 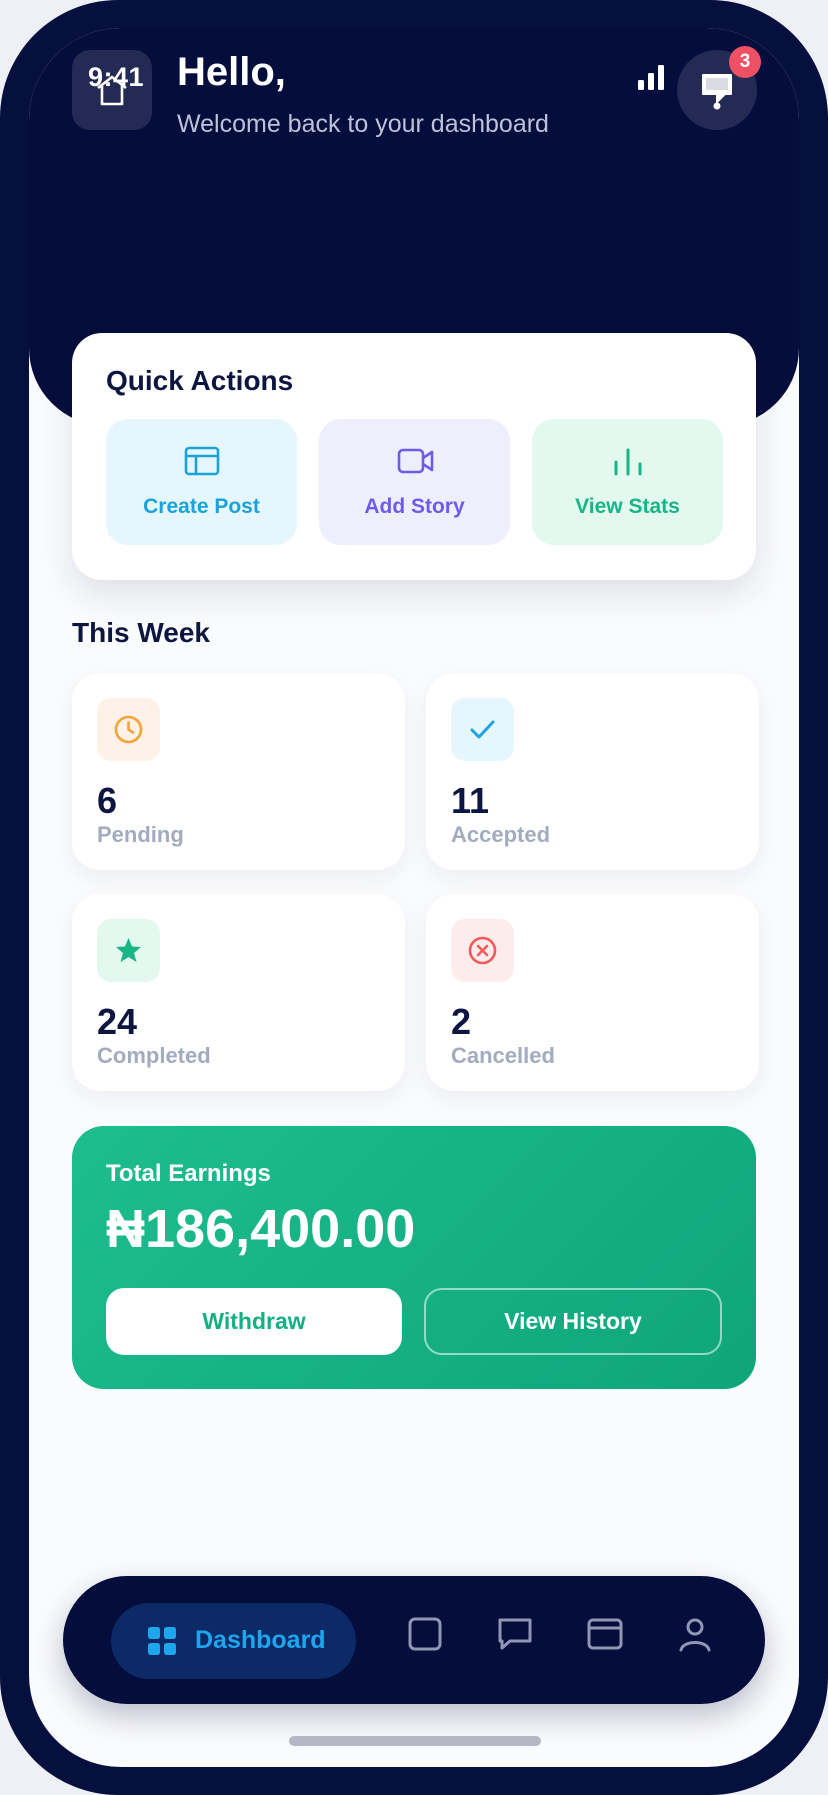 I want to click on home-indicator, so click(x=415, y=1741).